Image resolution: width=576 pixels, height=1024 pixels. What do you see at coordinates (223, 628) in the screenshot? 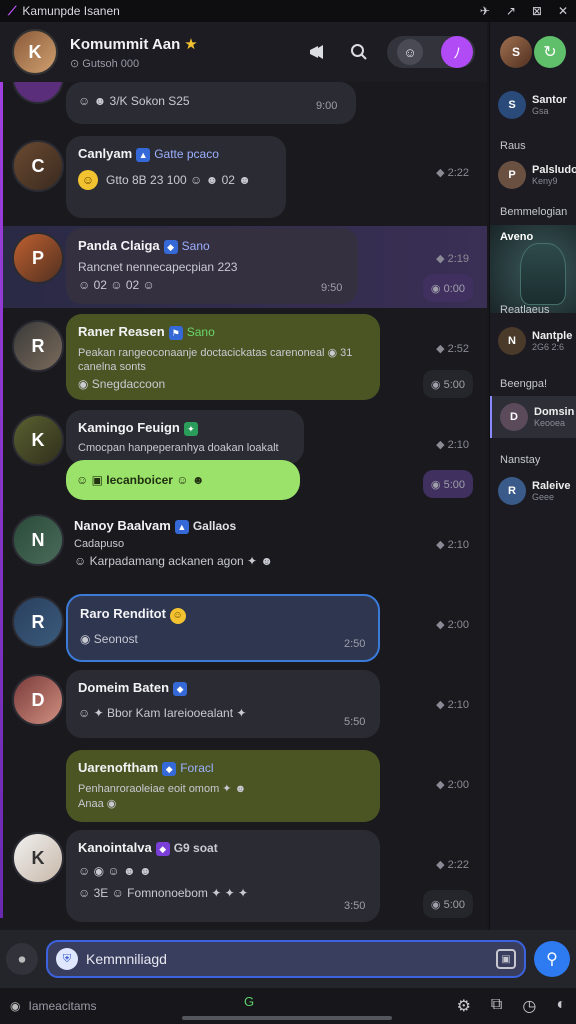
I see `message-bubble-selected: Raro Renditot ☺ ◉ Seonost` at bounding box center [223, 628].